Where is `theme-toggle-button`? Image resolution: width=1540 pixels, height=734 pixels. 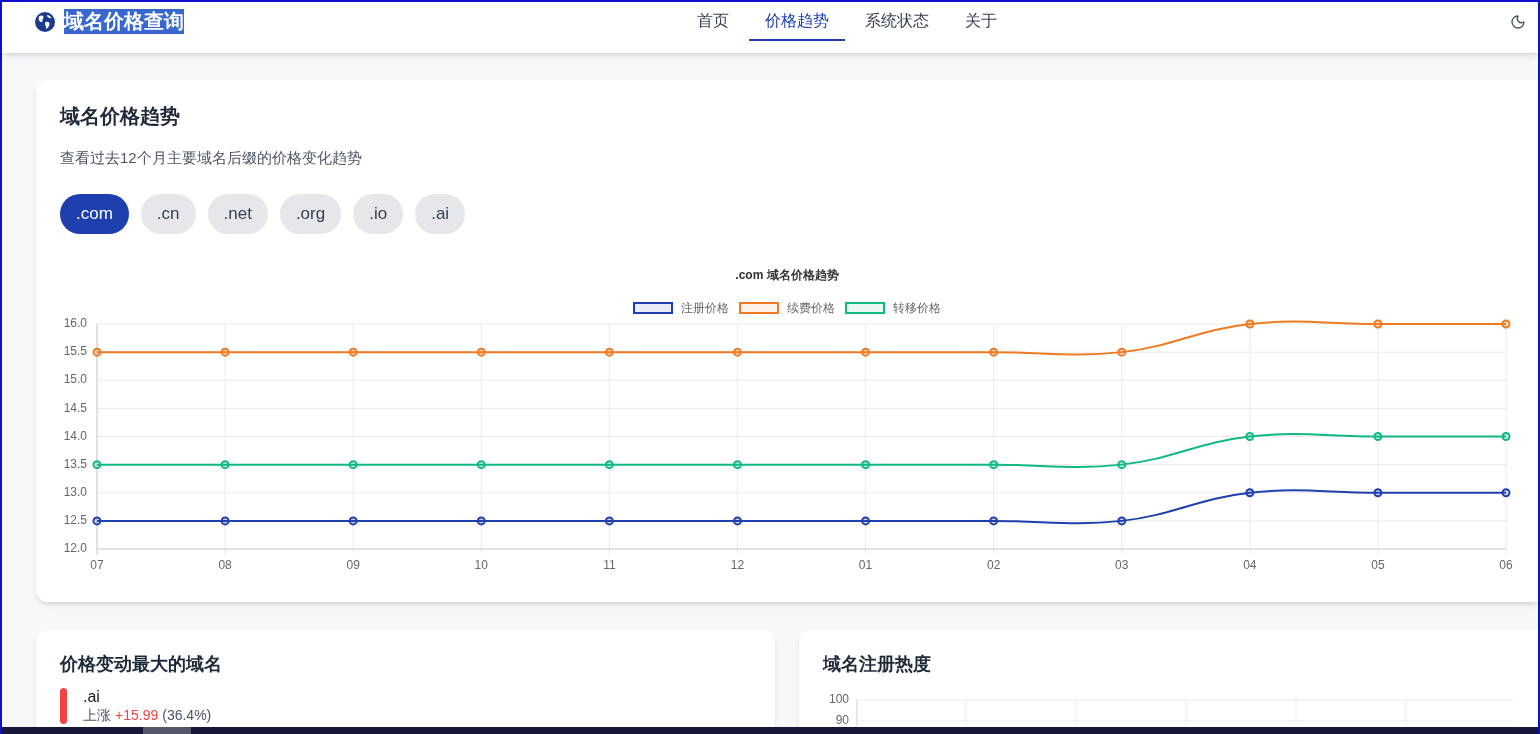 theme-toggle-button is located at coordinates (1518, 22).